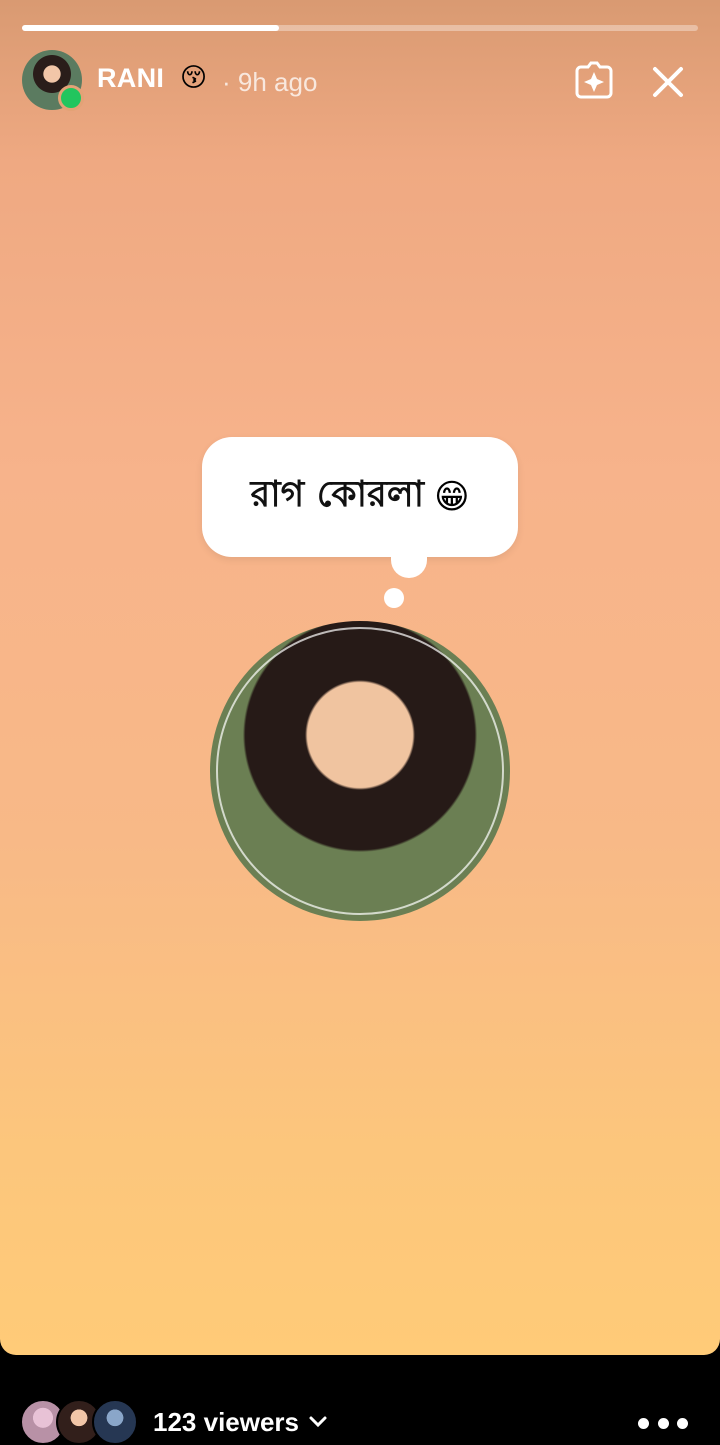 Image resolution: width=720 pixels, height=1445 pixels. I want to click on speech-bubble-dot, so click(394, 598).